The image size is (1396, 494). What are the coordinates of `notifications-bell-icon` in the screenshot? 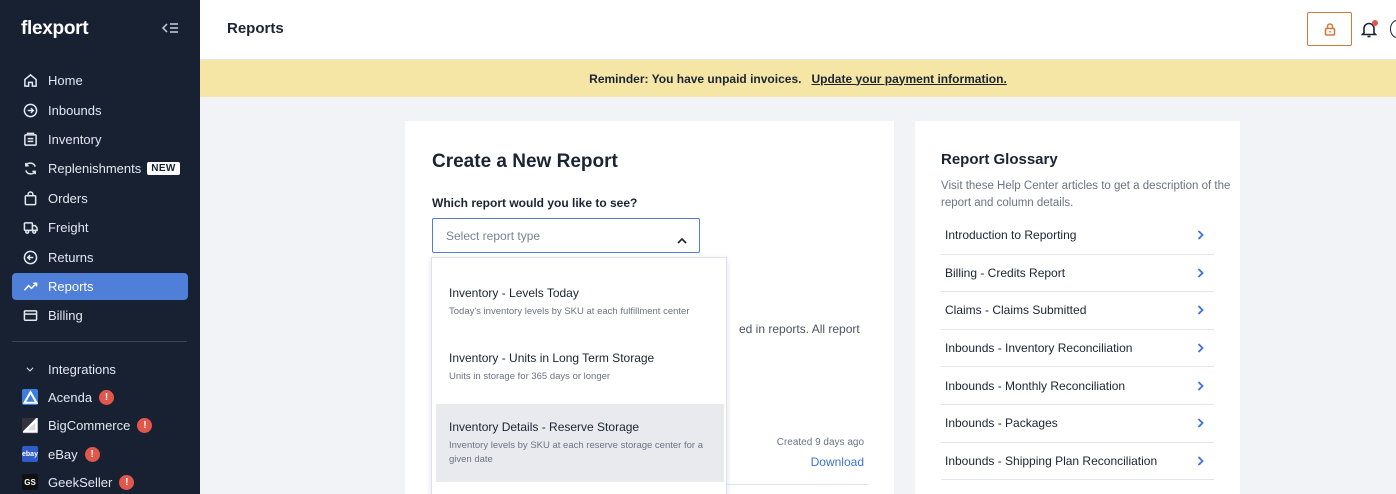 It's located at (1369, 29).